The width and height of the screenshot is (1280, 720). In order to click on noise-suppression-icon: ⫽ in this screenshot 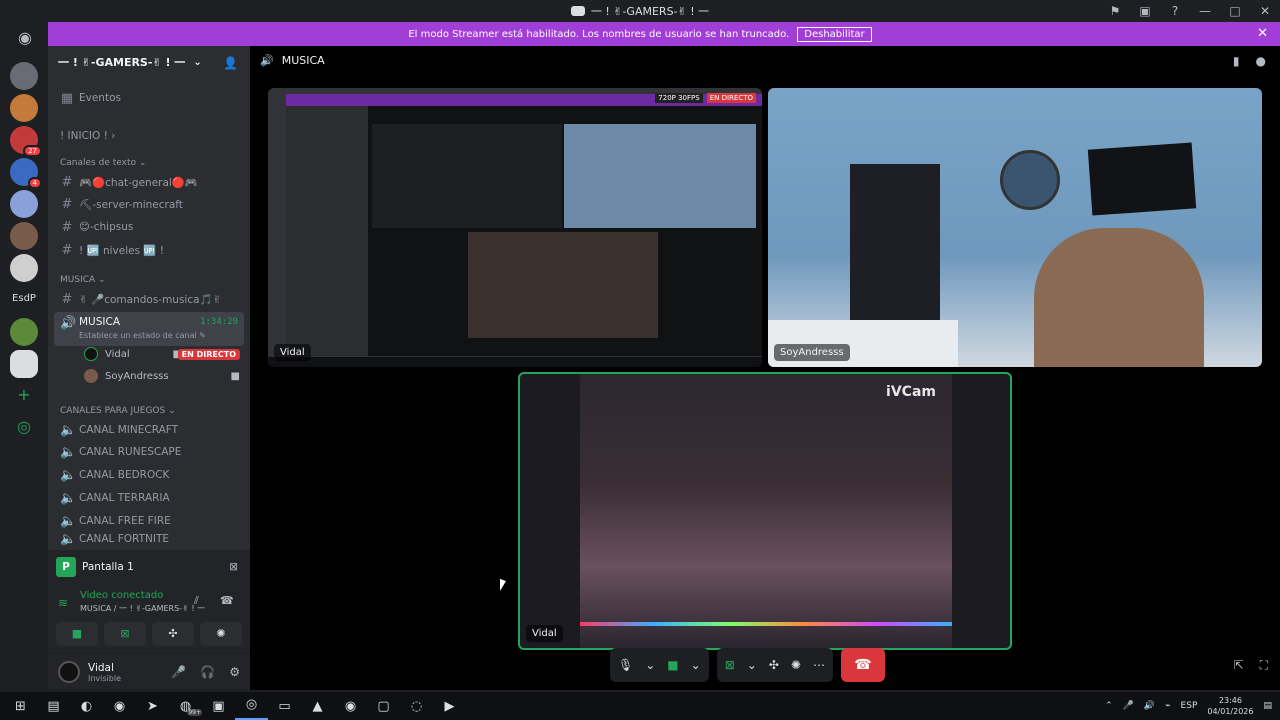, I will do `click(196, 601)`.